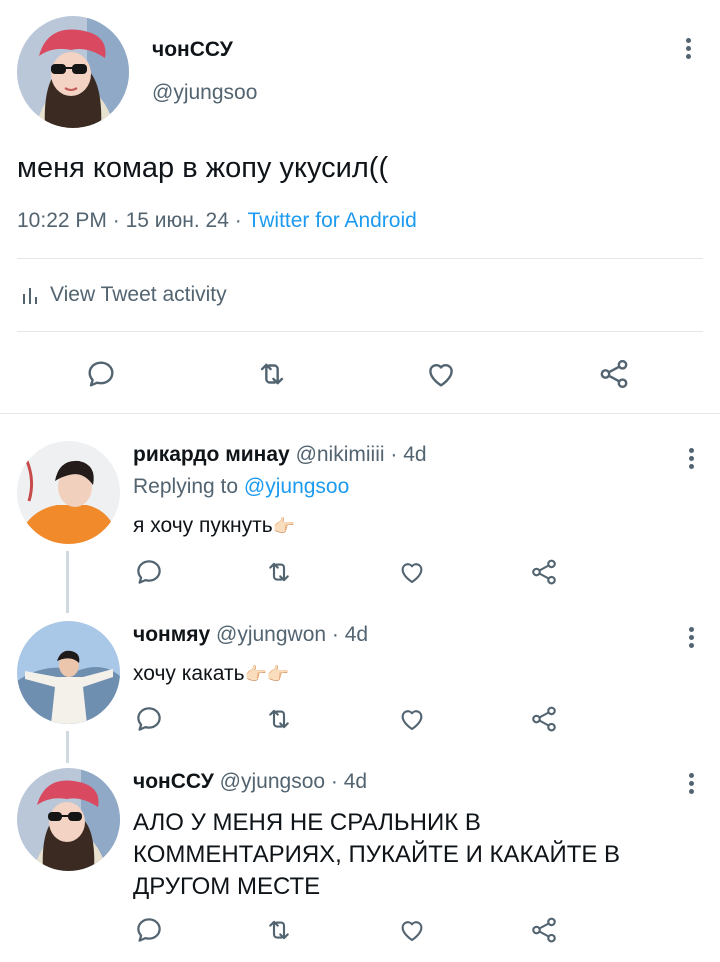 The width and height of the screenshot is (720, 962). I want to click on author-handle: @yjungsoo, so click(204, 93).